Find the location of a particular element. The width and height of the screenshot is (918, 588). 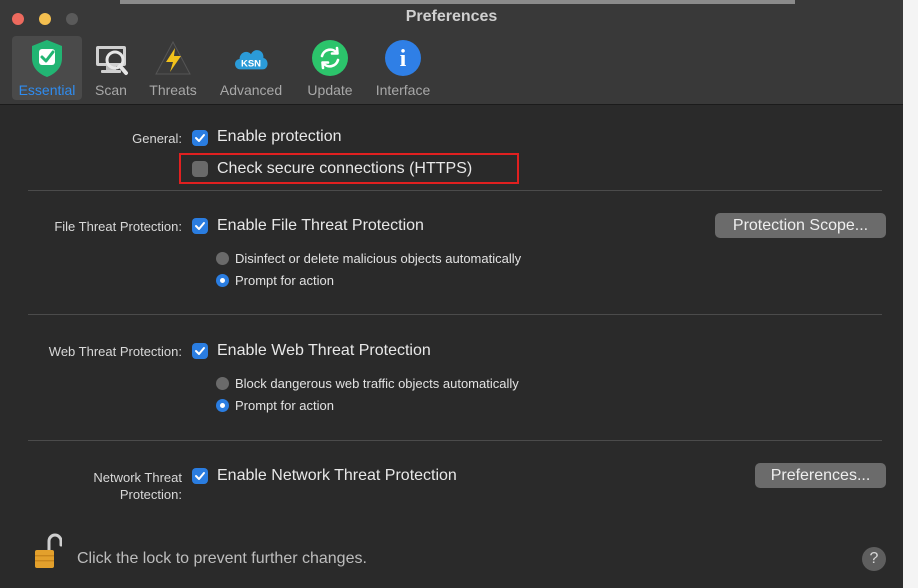

general-label: General: is located at coordinates (157, 138).